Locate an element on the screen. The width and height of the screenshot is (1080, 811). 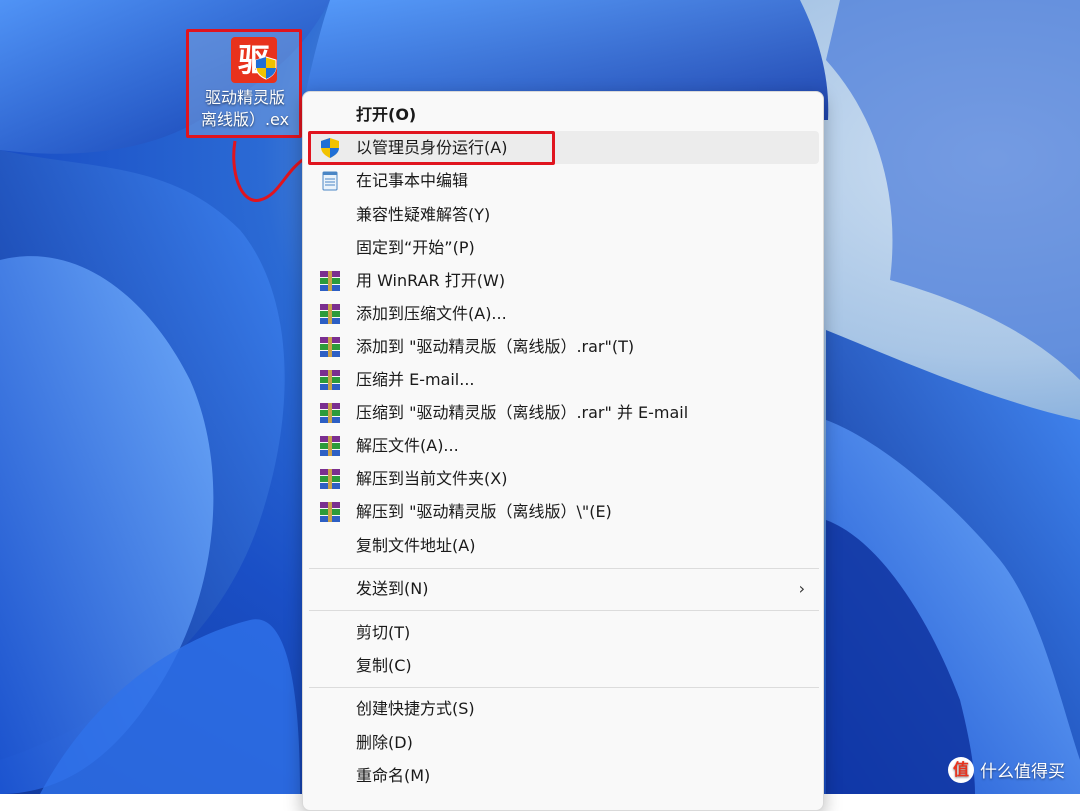
menu-item-label: 解压到当前文件夹(X) is located at coordinates (432, 478).